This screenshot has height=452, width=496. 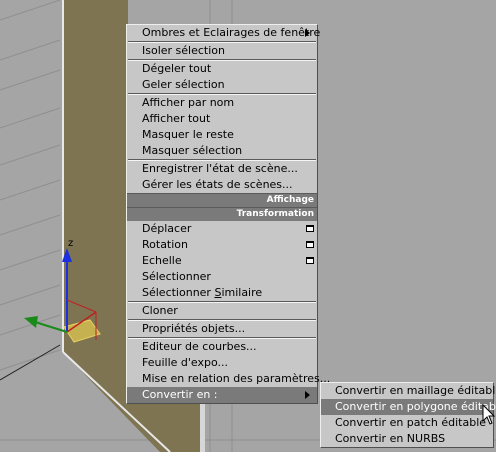 I want to click on menu-item-label: Dégeler tout, so click(x=177, y=68).